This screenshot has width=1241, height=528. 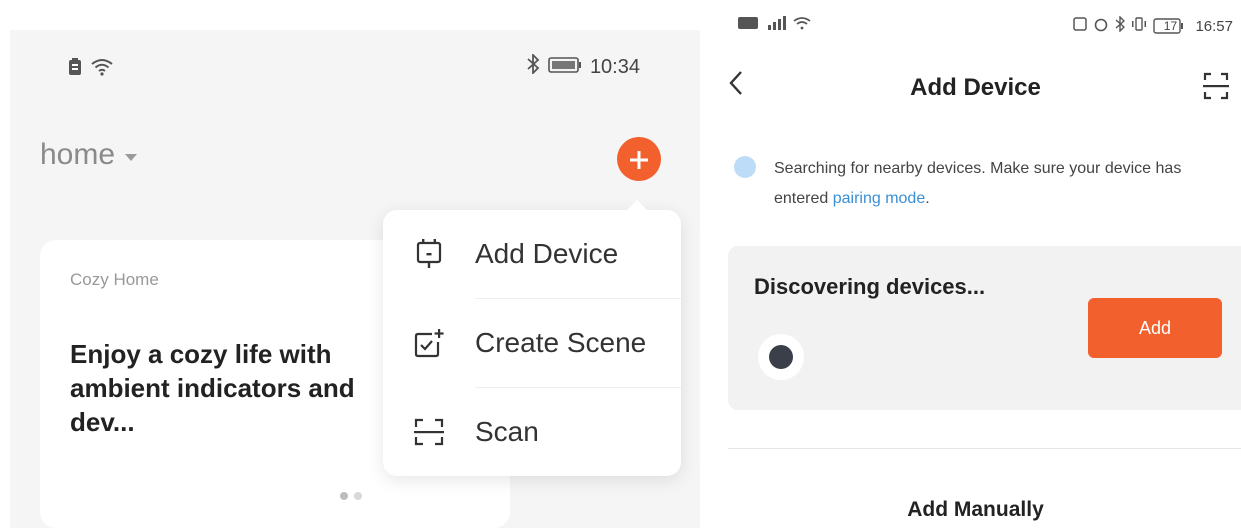 What do you see at coordinates (1080, 26) in the screenshot?
I see `nfc-icon` at bounding box center [1080, 26].